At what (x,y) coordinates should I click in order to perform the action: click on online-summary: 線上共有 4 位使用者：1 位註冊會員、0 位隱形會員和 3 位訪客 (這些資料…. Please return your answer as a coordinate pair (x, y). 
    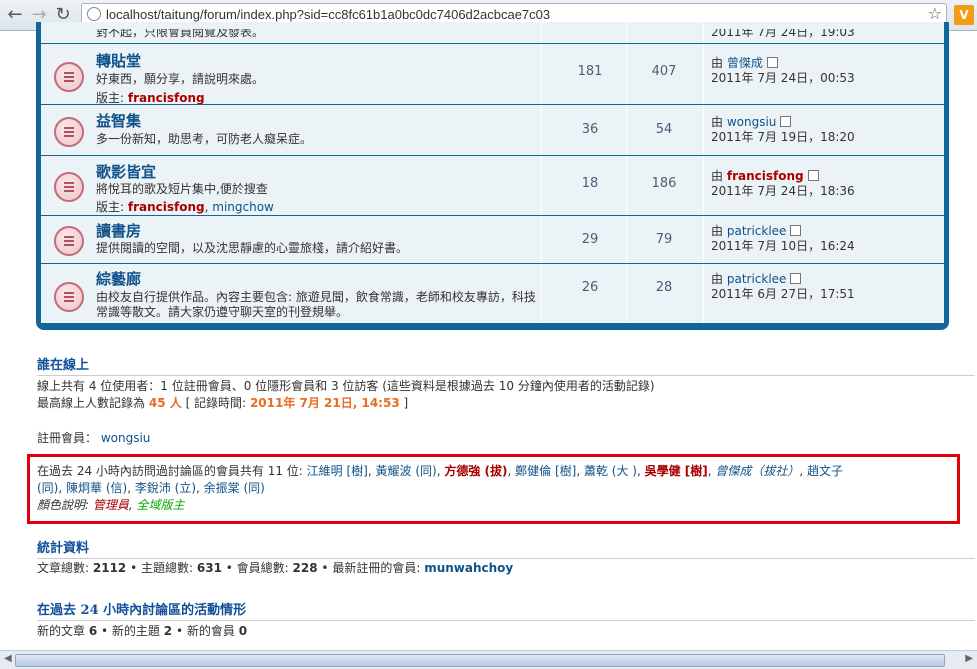
    Looking at the image, I should click on (346, 386).